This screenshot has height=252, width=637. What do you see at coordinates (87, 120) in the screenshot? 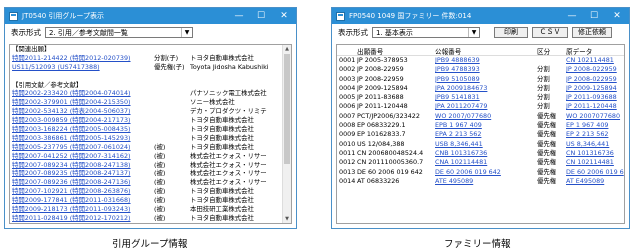
I see `citation-link: 特開2003-009859 (特開2004-217173)` at bounding box center [87, 120].